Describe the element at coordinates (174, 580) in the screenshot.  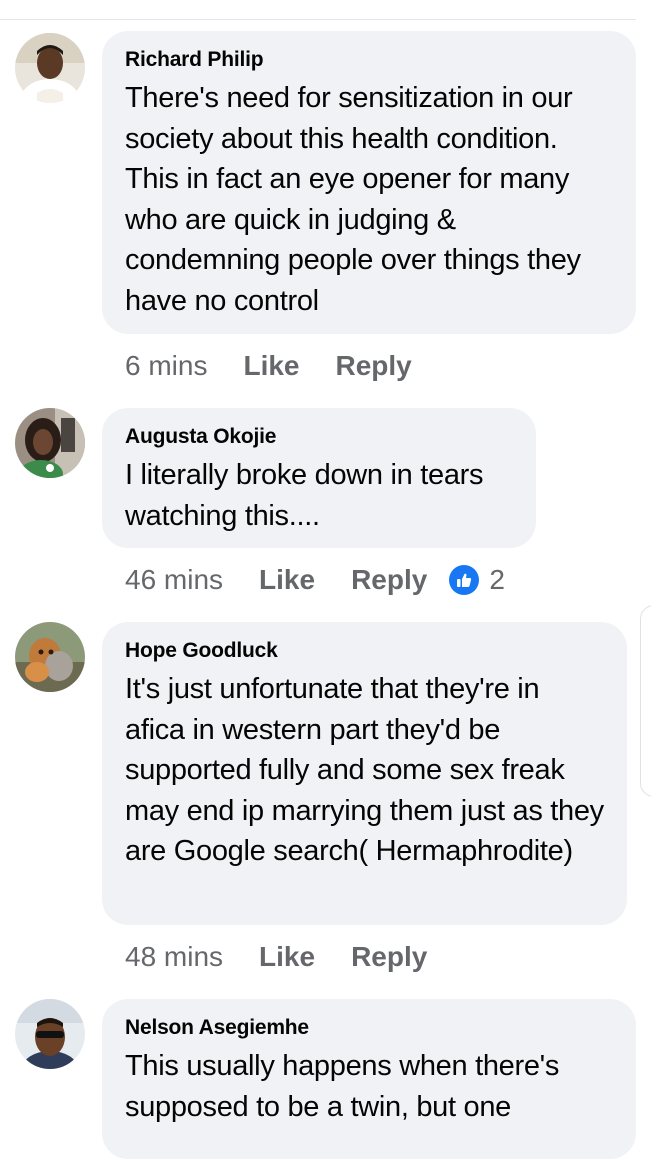
I see `comment-time: 46 mins` at that location.